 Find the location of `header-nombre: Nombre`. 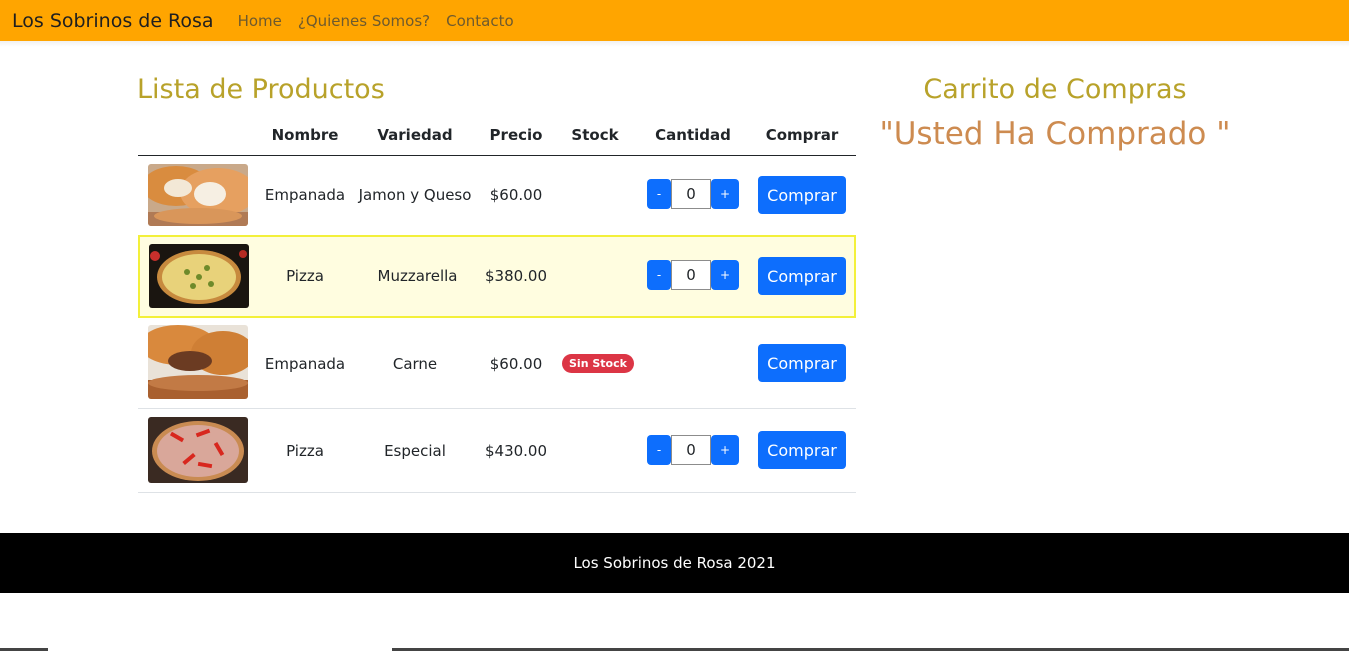

header-nombre: Nombre is located at coordinates (305, 135).